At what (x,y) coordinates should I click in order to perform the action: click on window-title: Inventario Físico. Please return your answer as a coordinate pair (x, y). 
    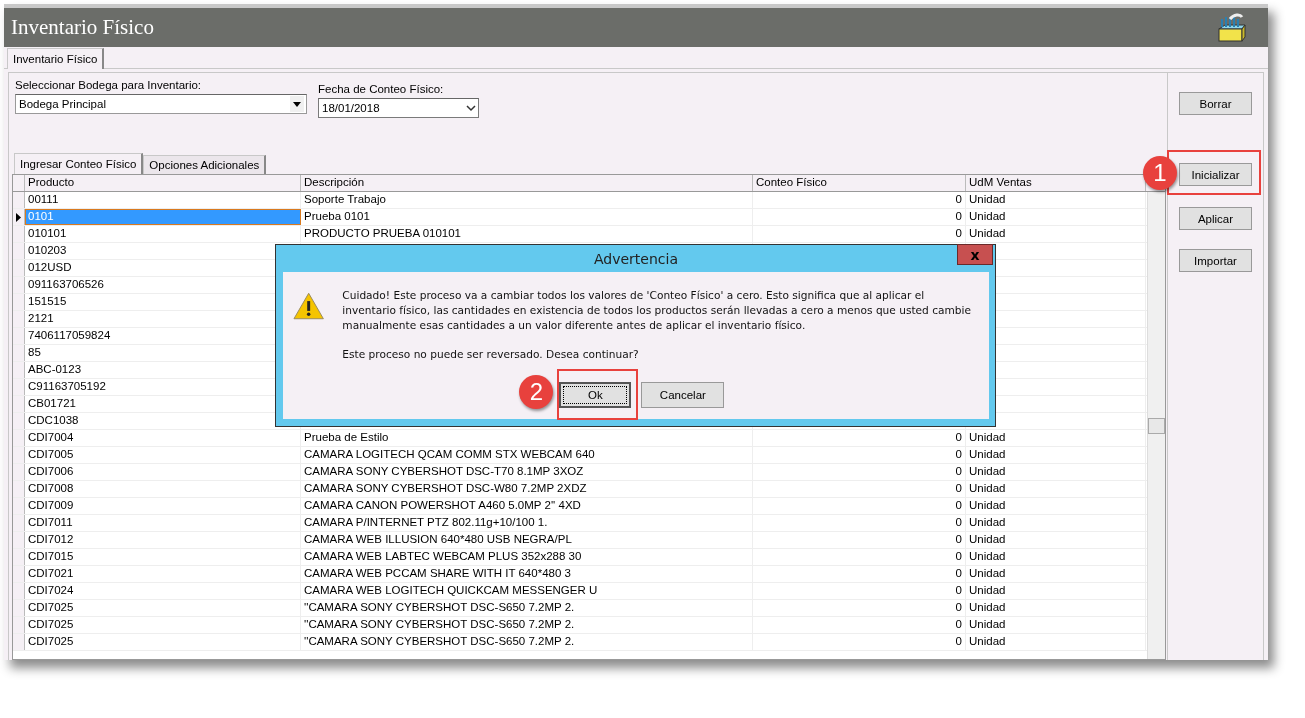
    Looking at the image, I should click on (82, 27).